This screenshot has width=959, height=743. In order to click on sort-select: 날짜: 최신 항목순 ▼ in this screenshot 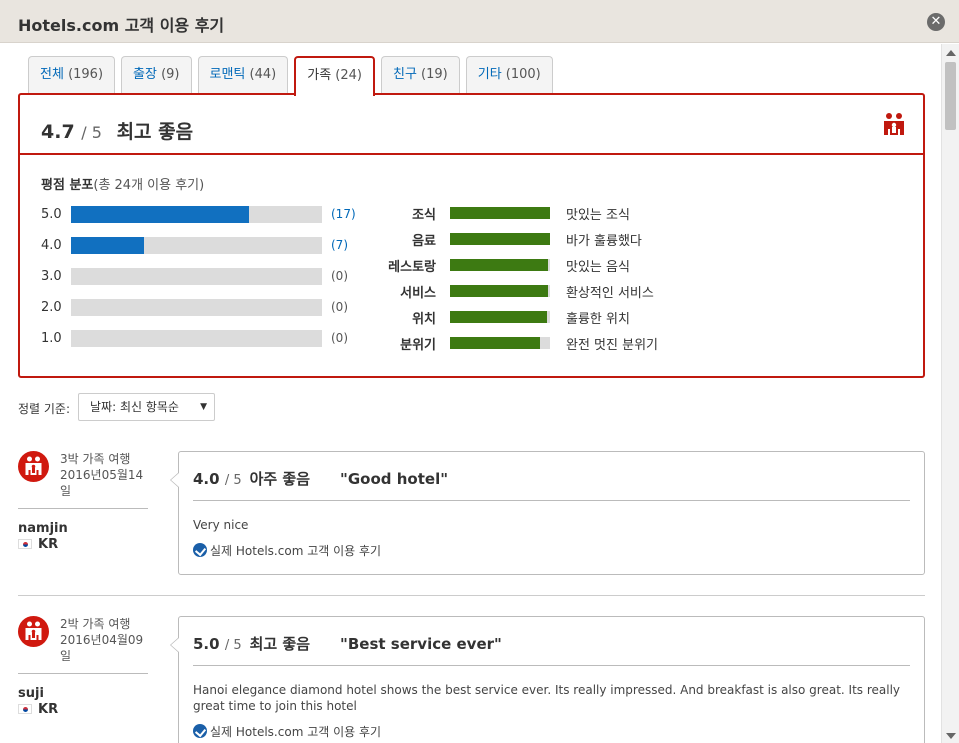, I will do `click(146, 407)`.